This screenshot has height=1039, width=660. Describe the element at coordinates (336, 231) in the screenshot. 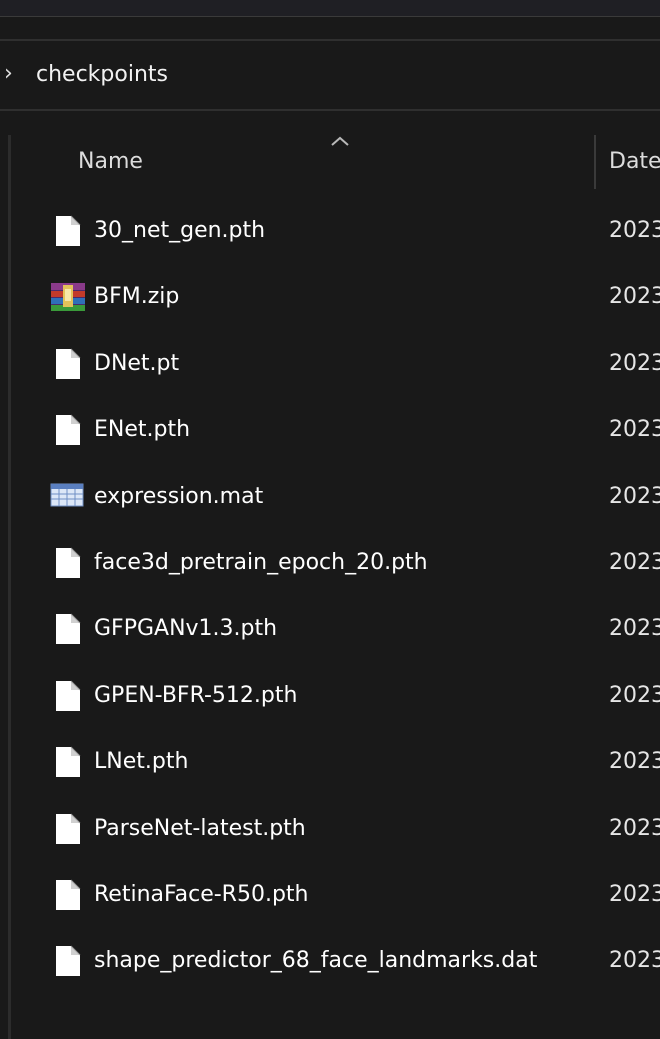

I see `file-row: 30_net_gen.pth 2023` at that location.